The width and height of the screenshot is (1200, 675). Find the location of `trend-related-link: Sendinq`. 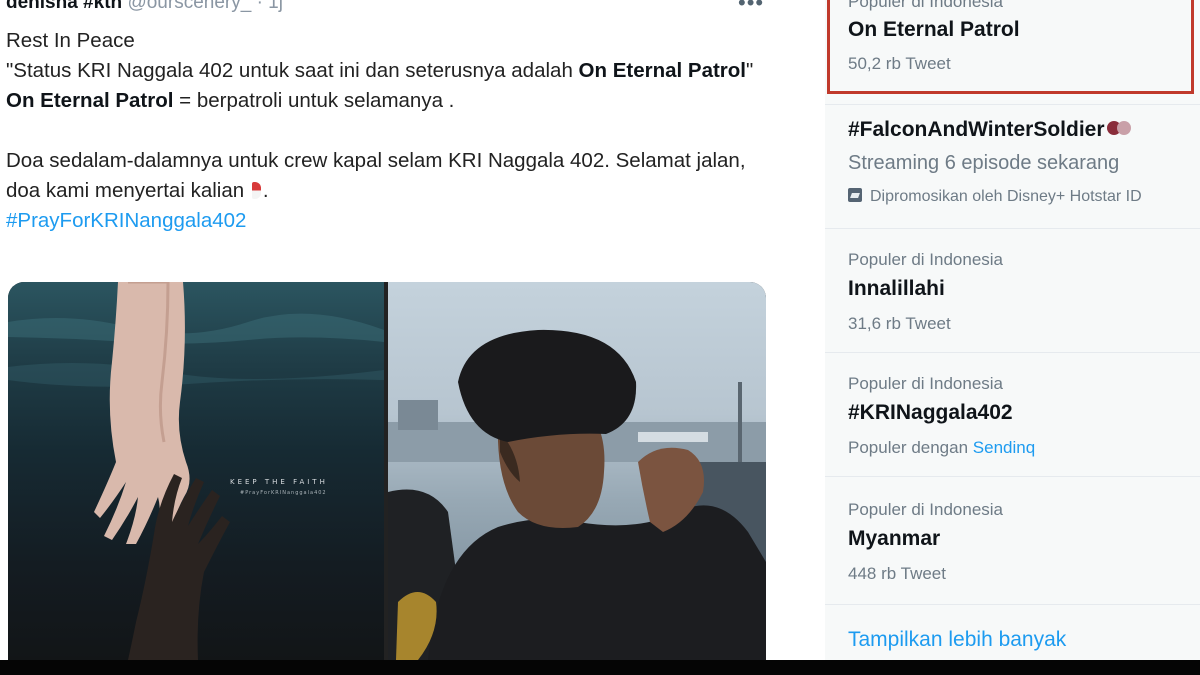

trend-related-link: Sendinq is located at coordinates (1004, 447).